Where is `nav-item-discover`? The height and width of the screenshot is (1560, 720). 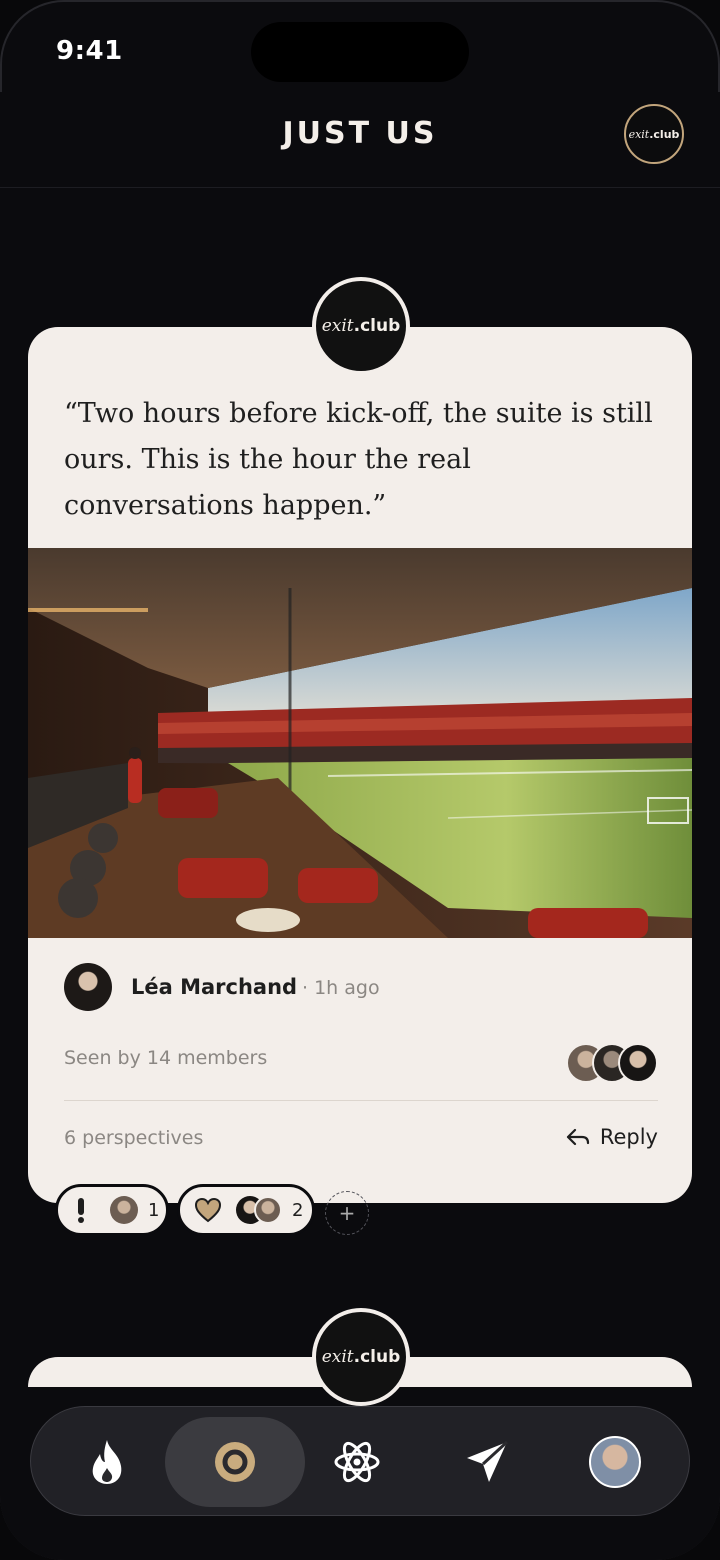 nav-item-discover is located at coordinates (357, 1462).